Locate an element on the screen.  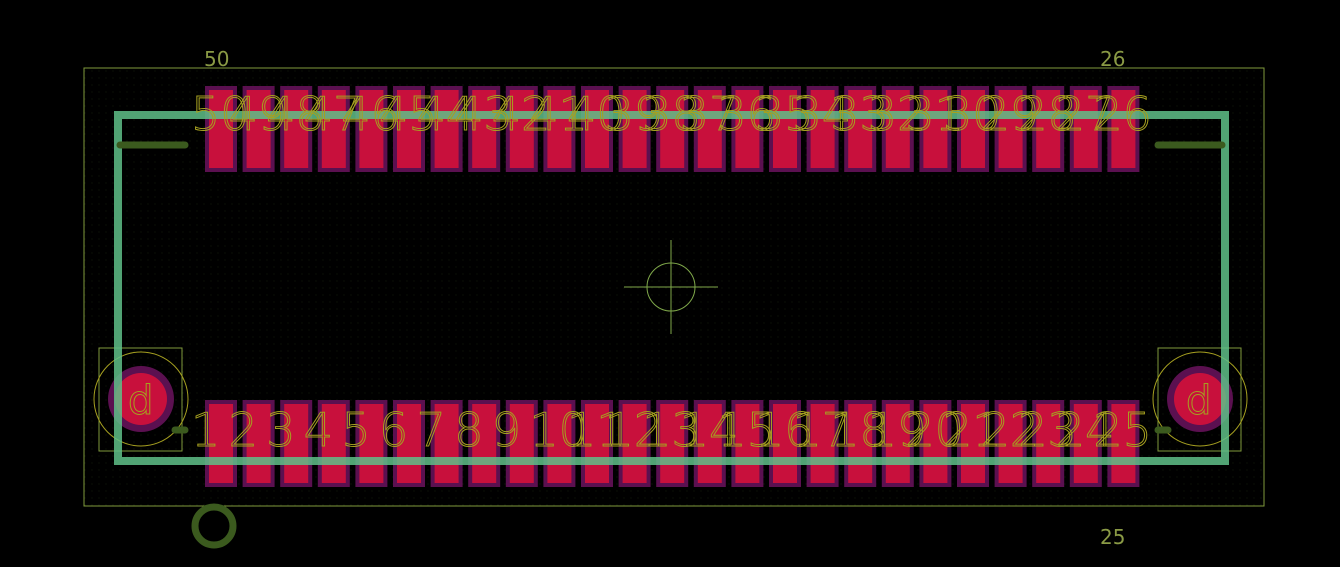
corner-label-bottom-right: 25 is located at coordinates (1112, 537).